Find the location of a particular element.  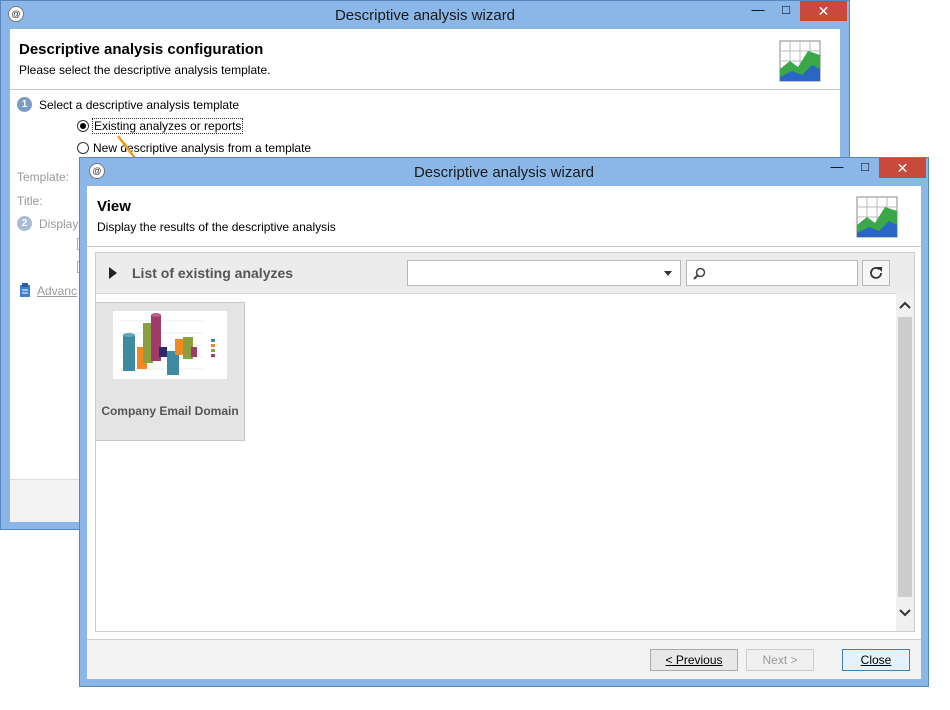

list-title: List of existing analyzes is located at coordinates (213, 273).